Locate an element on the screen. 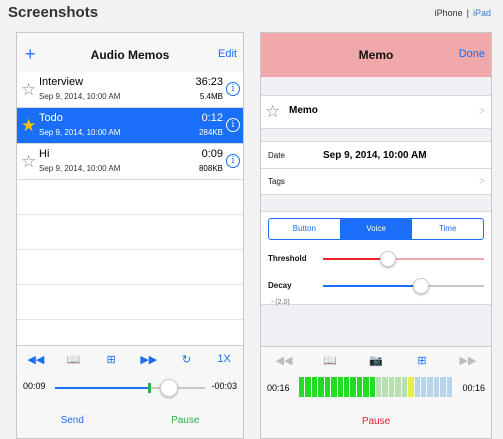 This screenshot has height=439, width=503. speed-button: 1X is located at coordinates (224, 359).